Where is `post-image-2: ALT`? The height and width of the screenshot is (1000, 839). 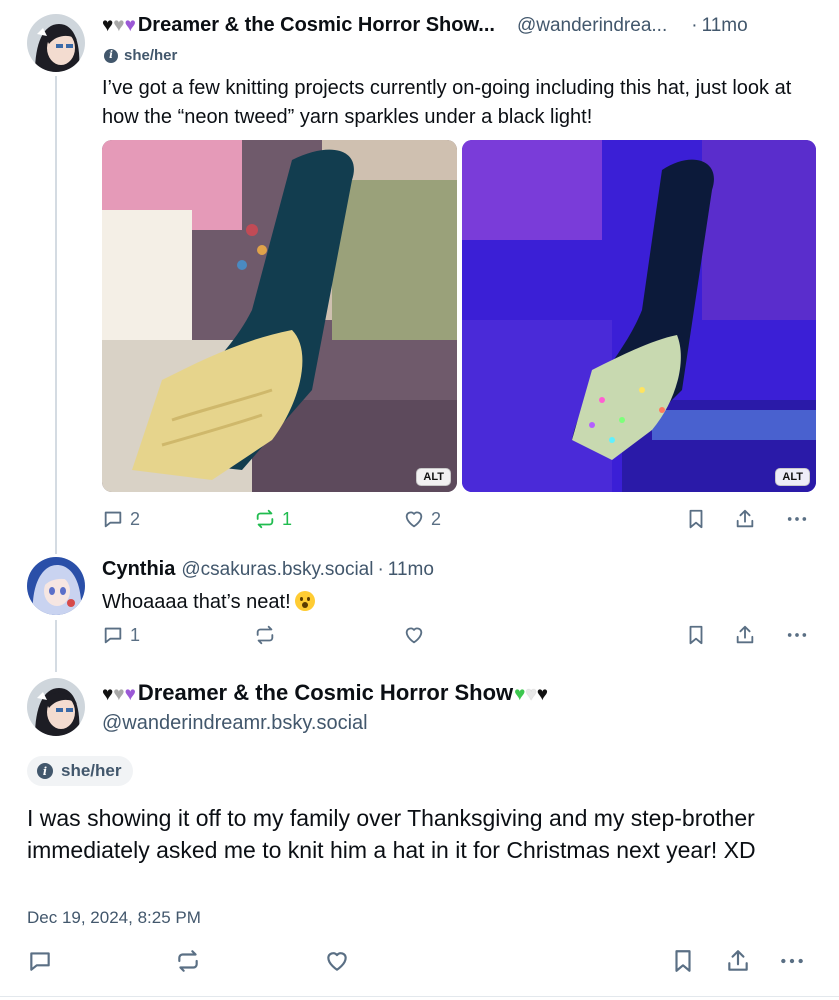
post-image-2: ALT is located at coordinates (639, 316).